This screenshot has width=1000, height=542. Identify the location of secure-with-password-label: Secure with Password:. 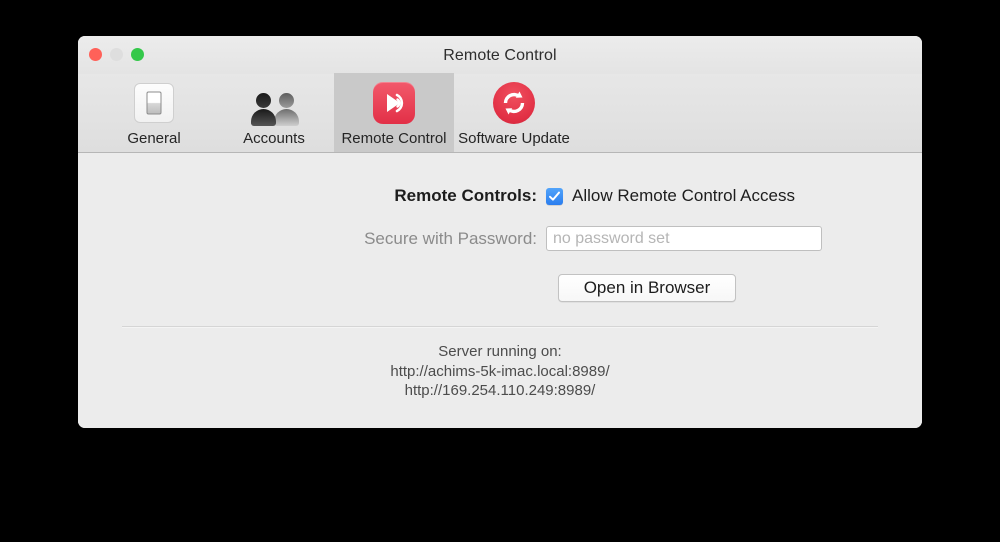
(450, 238).